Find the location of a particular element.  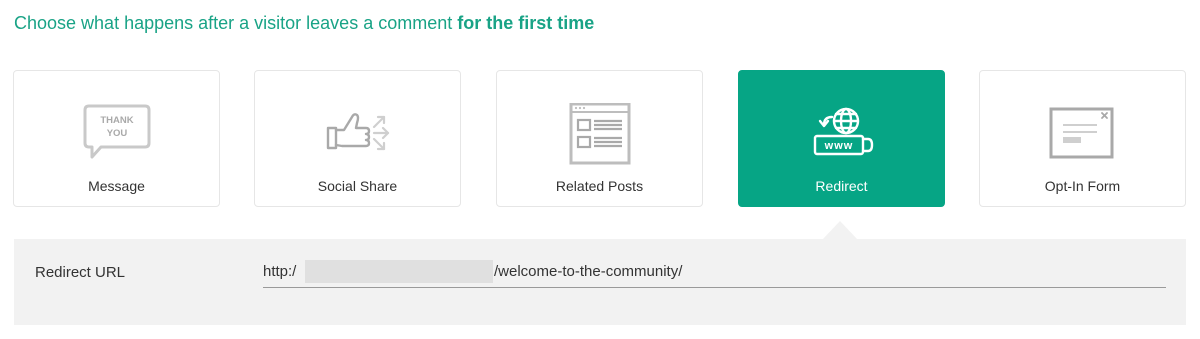

option-label-message: Message is located at coordinates (116, 186).